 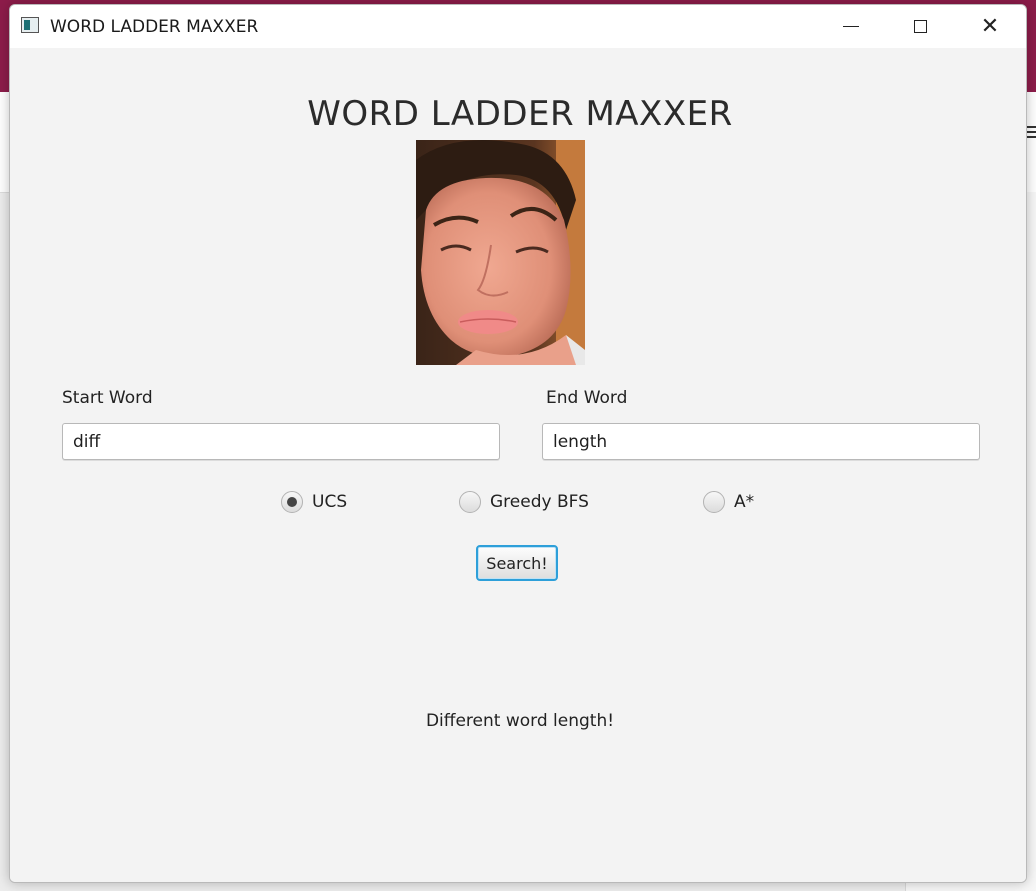 What do you see at coordinates (518, 26) in the screenshot?
I see `title-bar: WORD LADDER MAXXER ✕` at bounding box center [518, 26].